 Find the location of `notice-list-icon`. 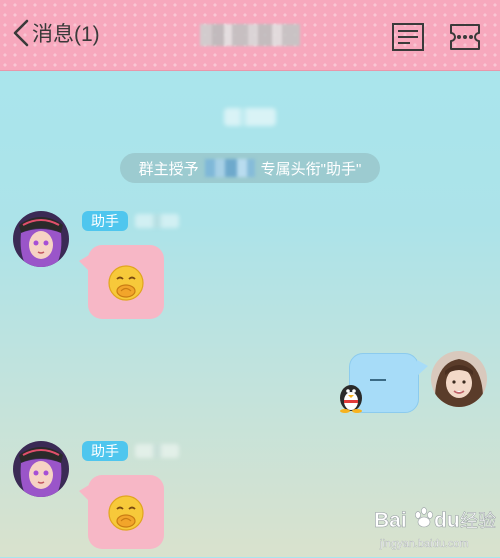

notice-list-icon is located at coordinates (408, 37).